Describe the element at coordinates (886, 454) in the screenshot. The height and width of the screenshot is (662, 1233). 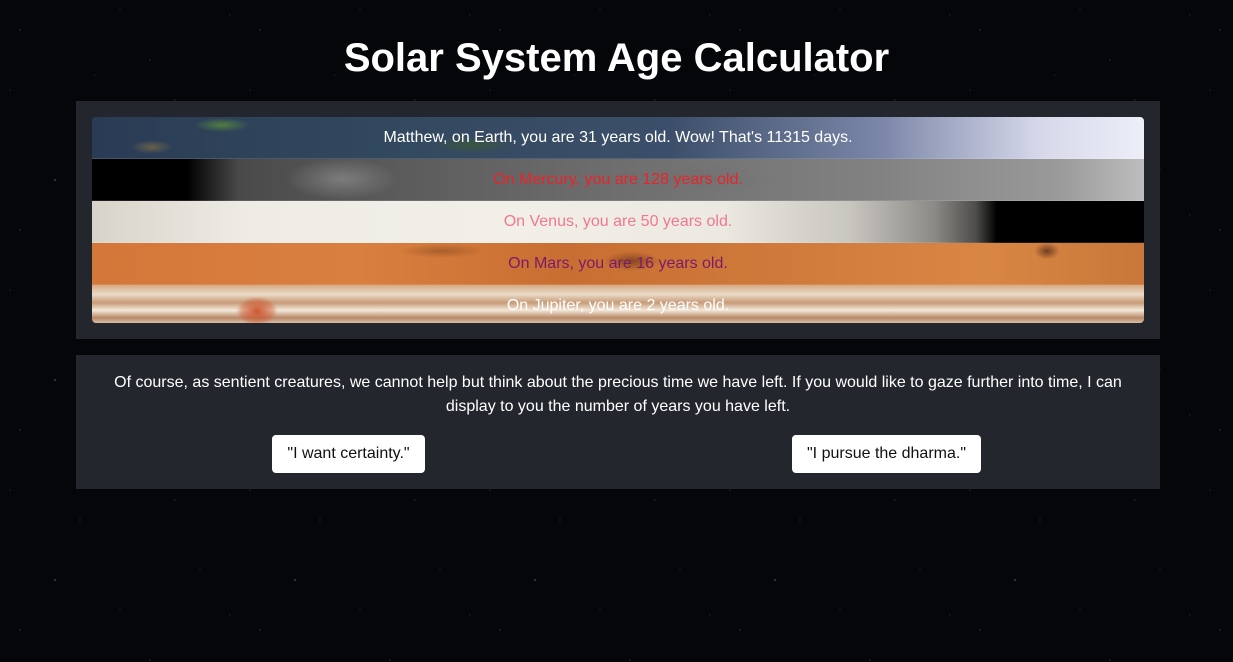
I see `pursue-dharma-button: "I pursue the dharma."` at that location.